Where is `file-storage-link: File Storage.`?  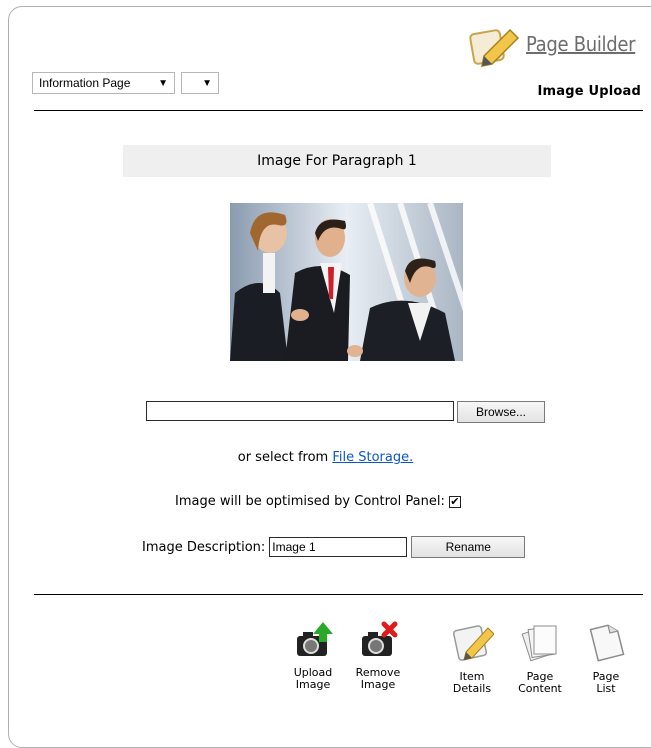
file-storage-link: File Storage. is located at coordinates (372, 457).